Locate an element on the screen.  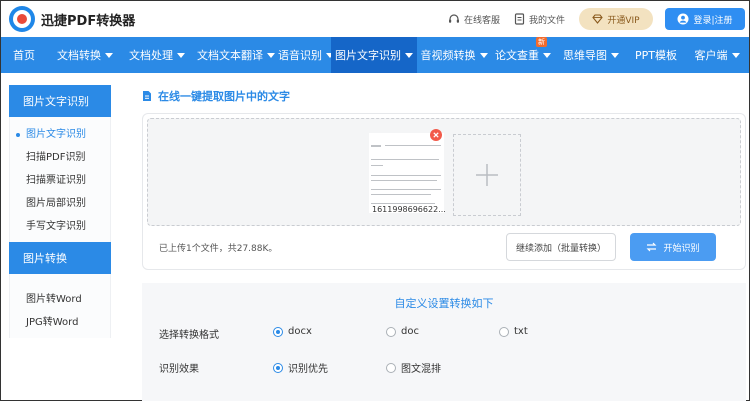
nav-label: PPT模板 is located at coordinates (656, 55).